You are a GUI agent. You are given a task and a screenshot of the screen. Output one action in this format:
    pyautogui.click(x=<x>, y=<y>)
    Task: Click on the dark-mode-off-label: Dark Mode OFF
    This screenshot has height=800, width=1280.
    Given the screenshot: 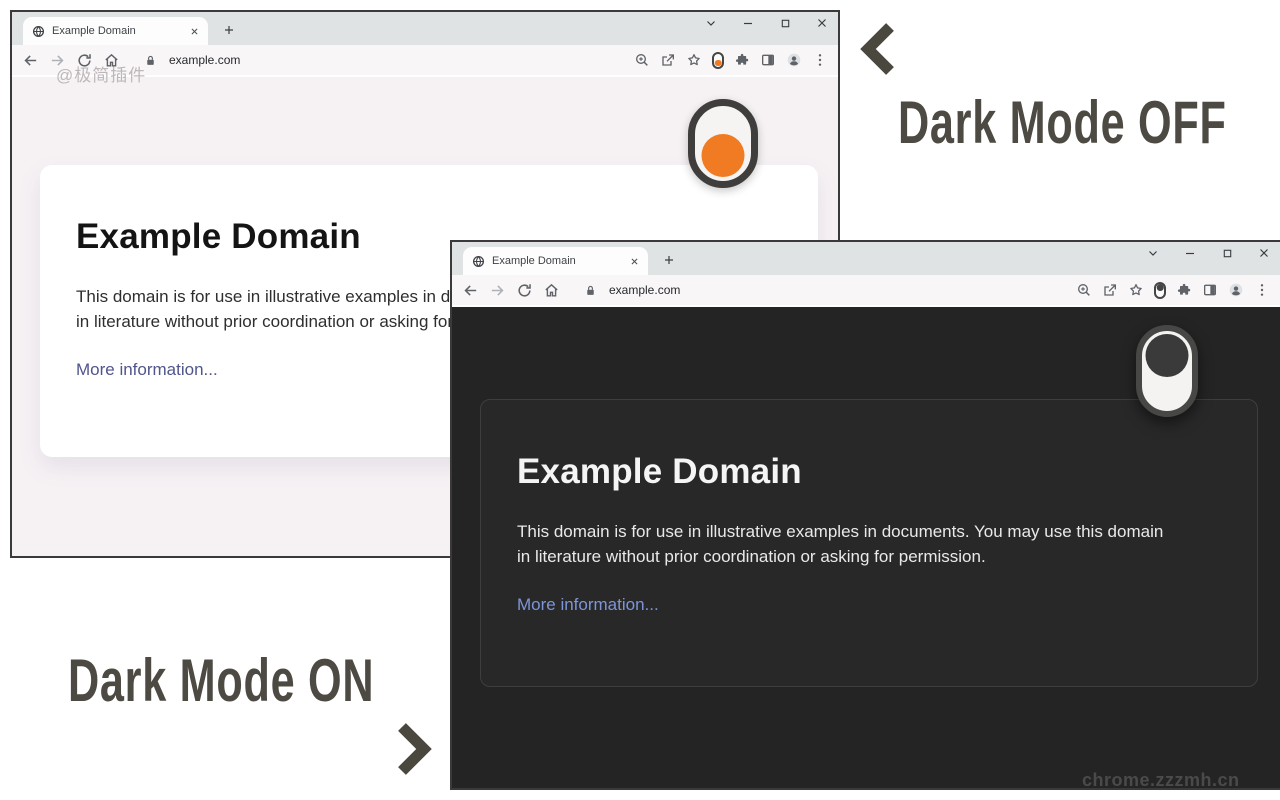 What is the action you would take?
    pyautogui.click(x=1062, y=122)
    